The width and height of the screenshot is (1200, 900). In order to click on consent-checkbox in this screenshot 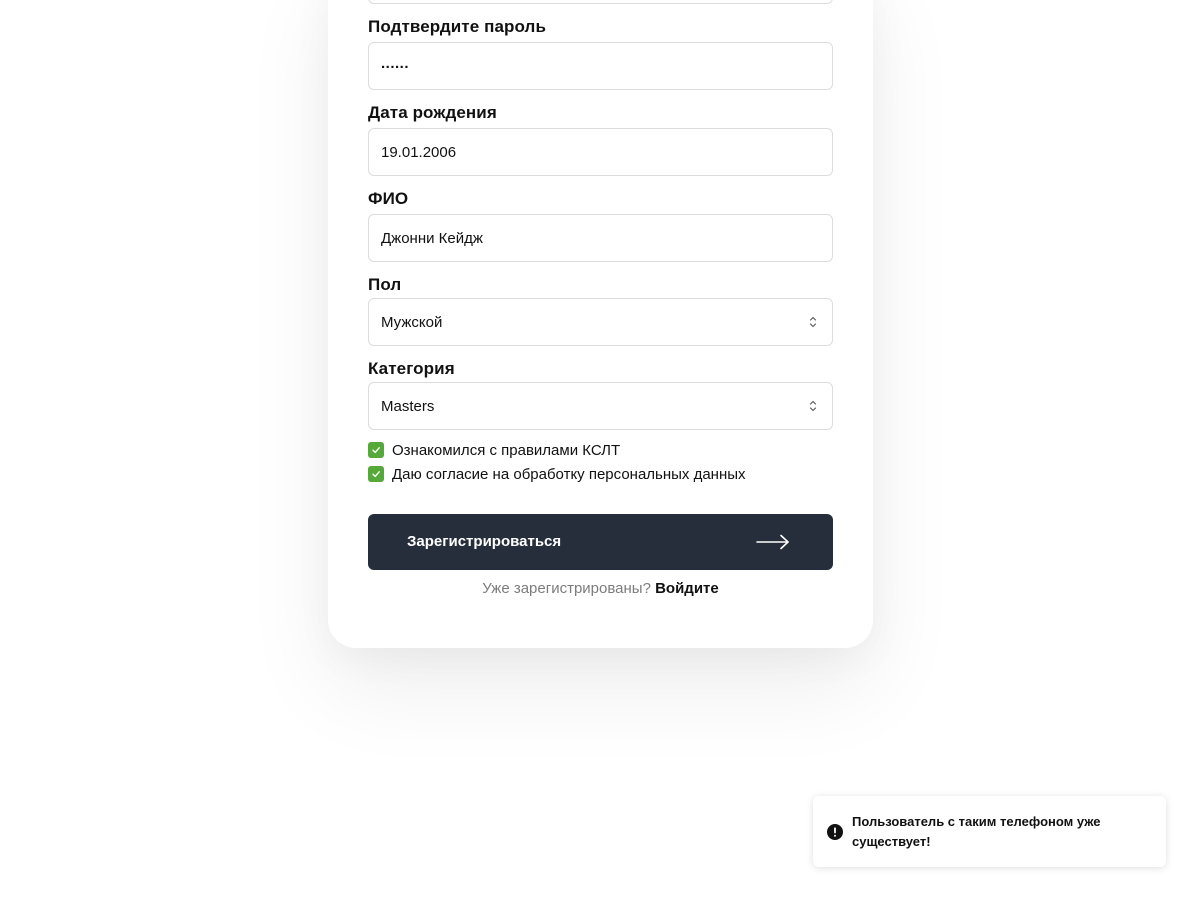, I will do `click(376, 474)`.